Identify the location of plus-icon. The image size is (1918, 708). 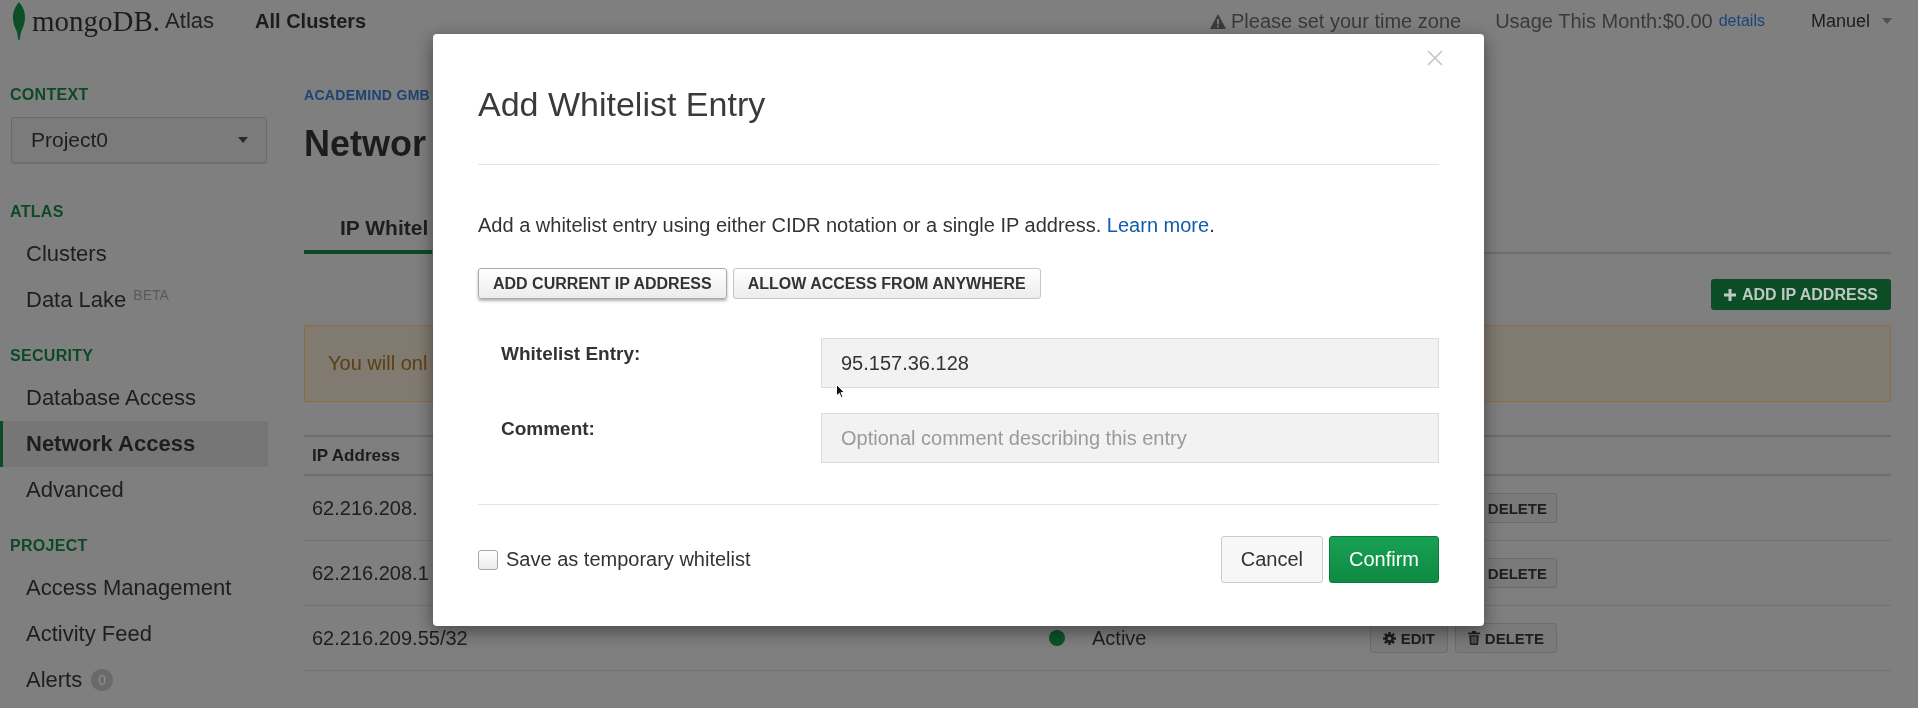
(1729, 294).